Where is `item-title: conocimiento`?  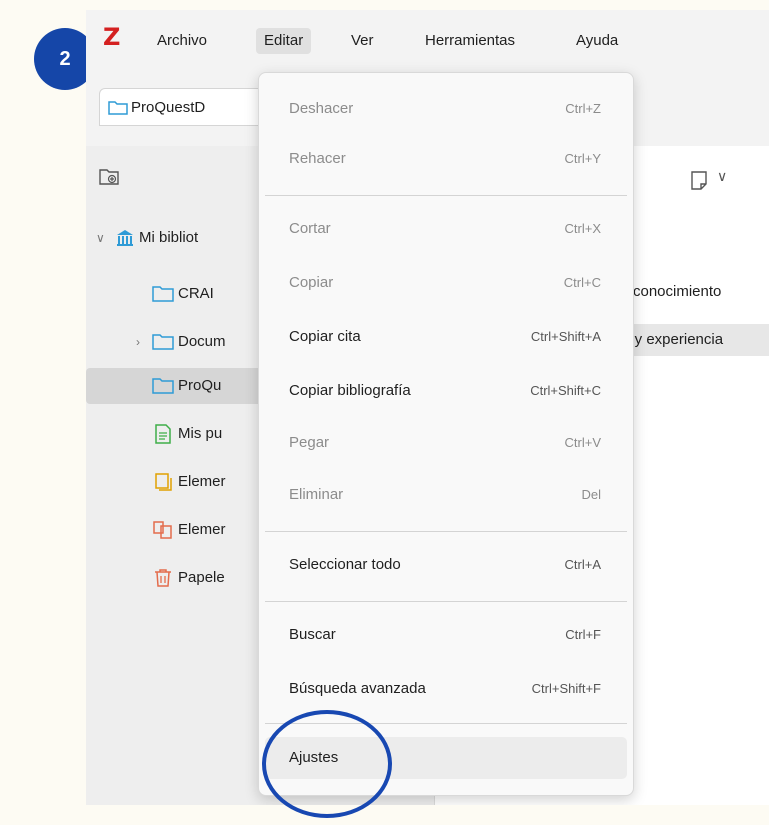
item-title: conocimiento is located at coordinates (677, 291).